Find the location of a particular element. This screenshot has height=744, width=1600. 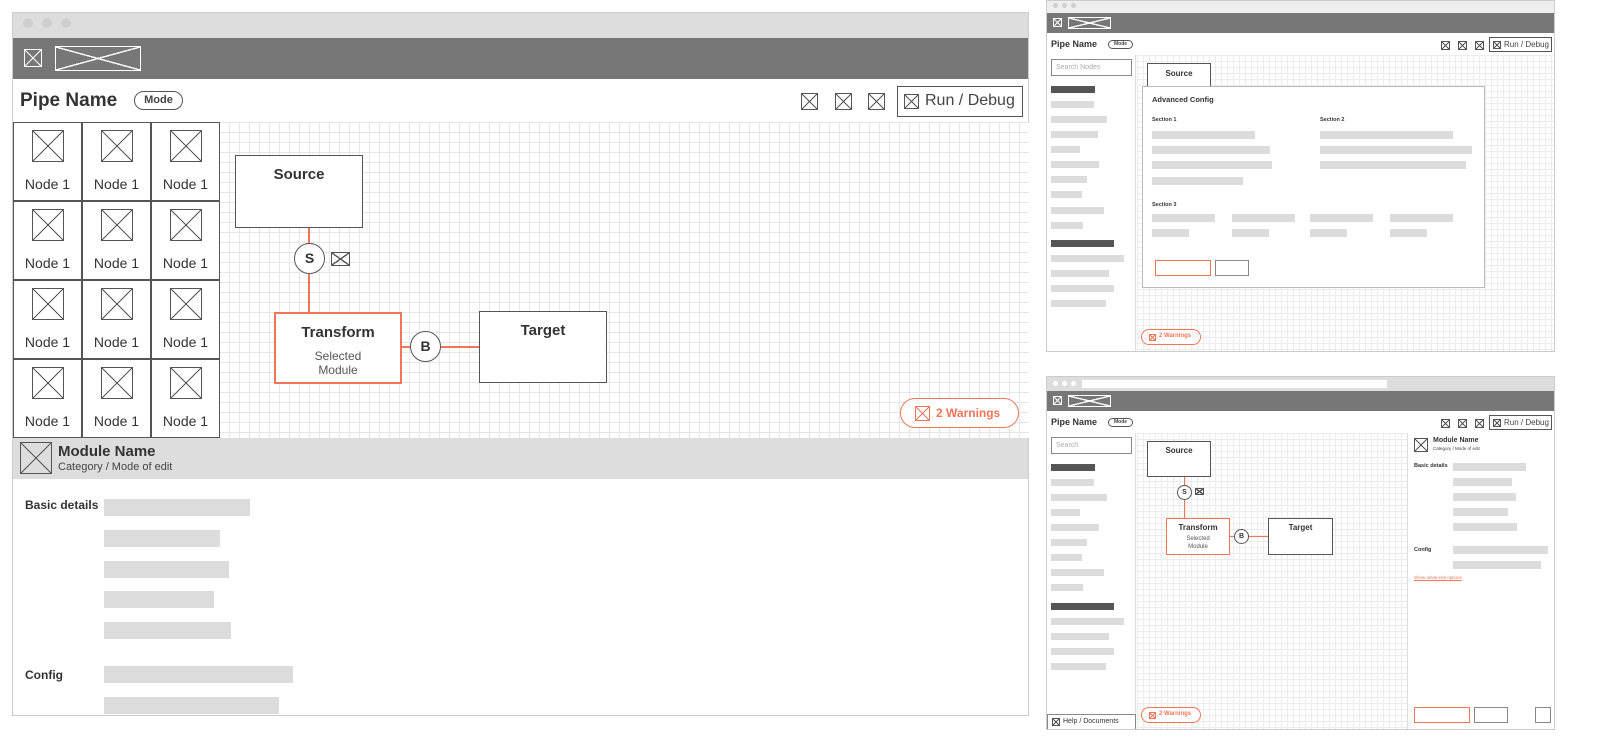

collapse-button is located at coordinates (1543, 715).